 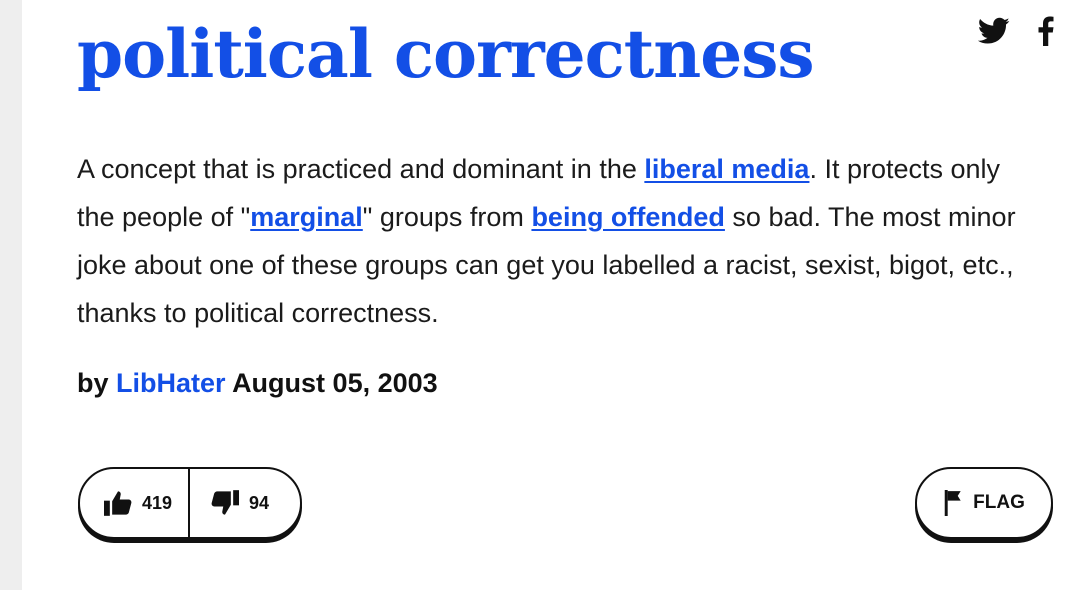 What do you see at coordinates (627, 217) in the screenshot?
I see `link-being-offended: being offended` at bounding box center [627, 217].